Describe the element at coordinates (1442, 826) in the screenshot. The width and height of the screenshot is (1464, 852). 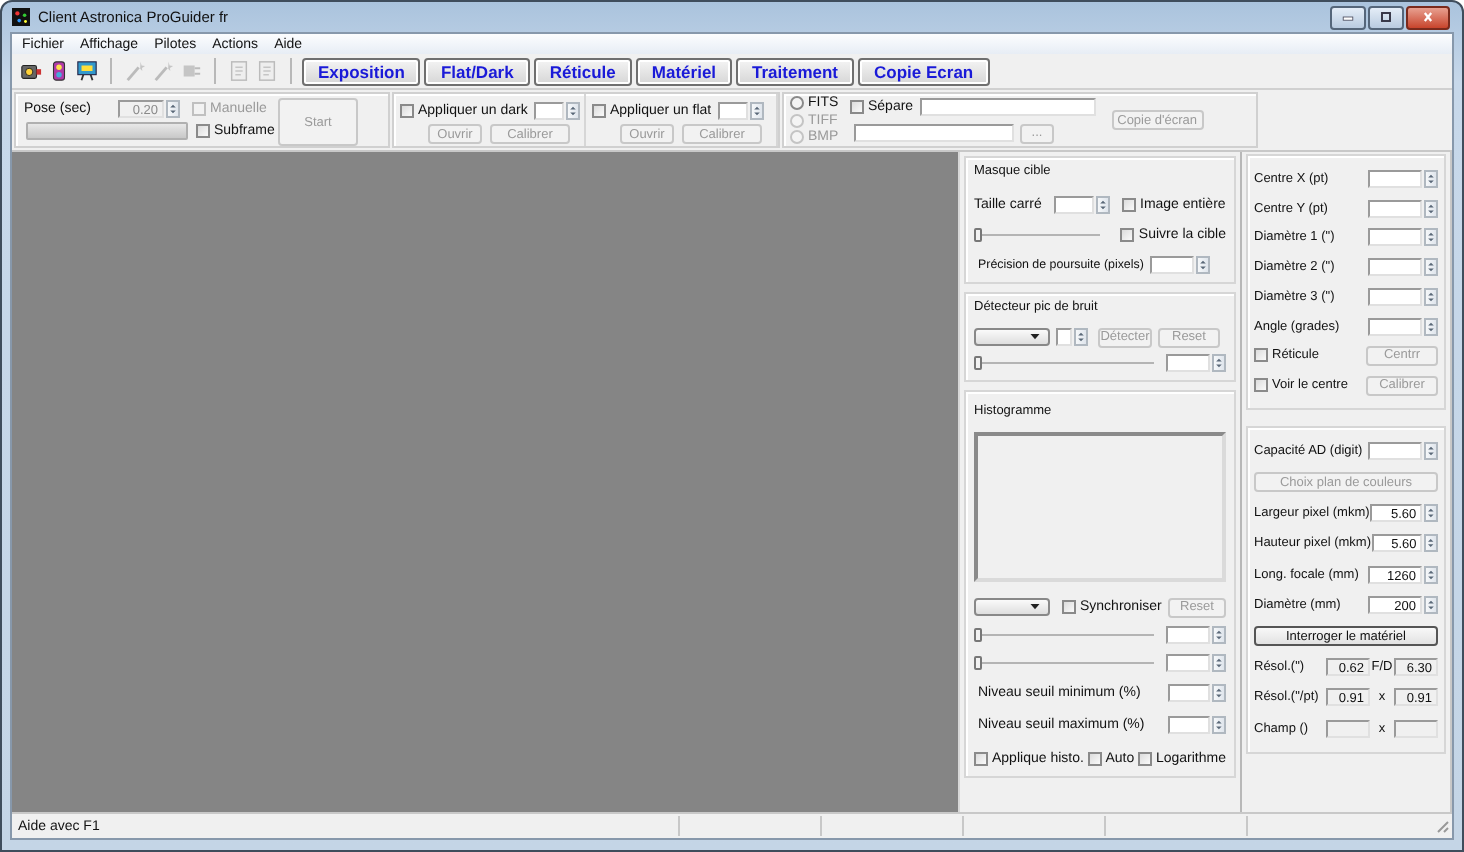
I see `resize-grip` at that location.